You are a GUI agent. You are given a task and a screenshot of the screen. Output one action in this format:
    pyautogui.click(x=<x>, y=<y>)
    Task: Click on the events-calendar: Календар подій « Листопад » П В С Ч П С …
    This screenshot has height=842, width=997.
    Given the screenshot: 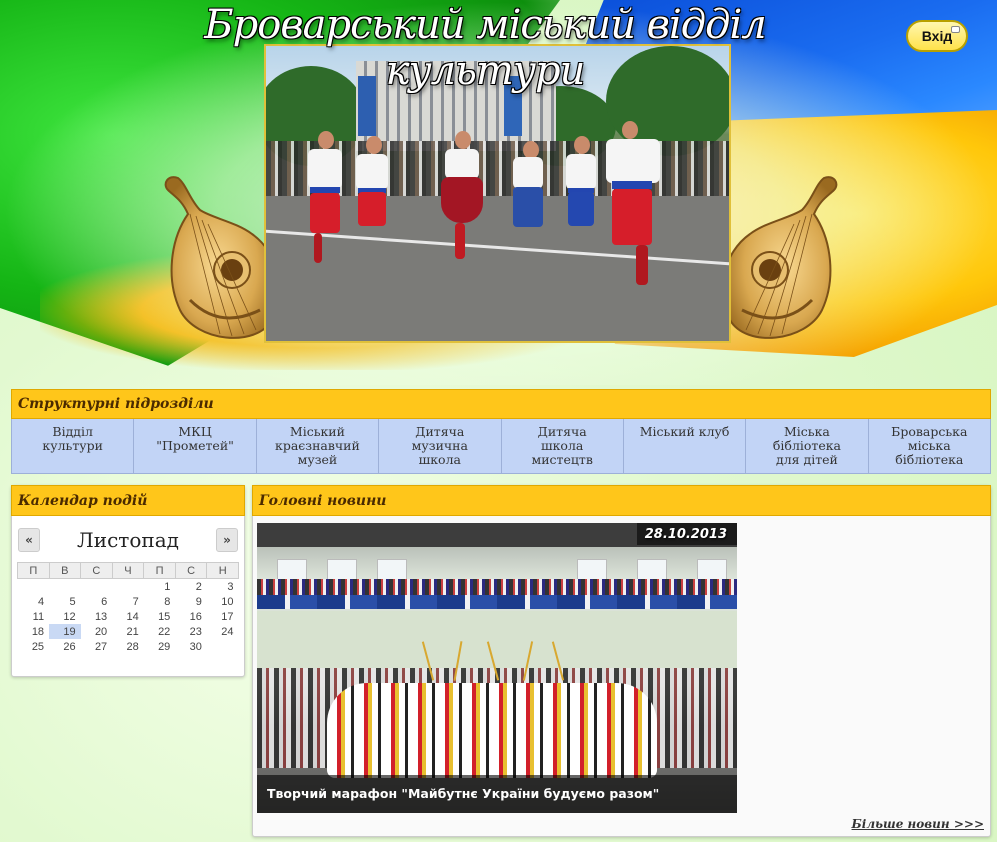 What is the action you would take?
    pyautogui.click(x=128, y=581)
    